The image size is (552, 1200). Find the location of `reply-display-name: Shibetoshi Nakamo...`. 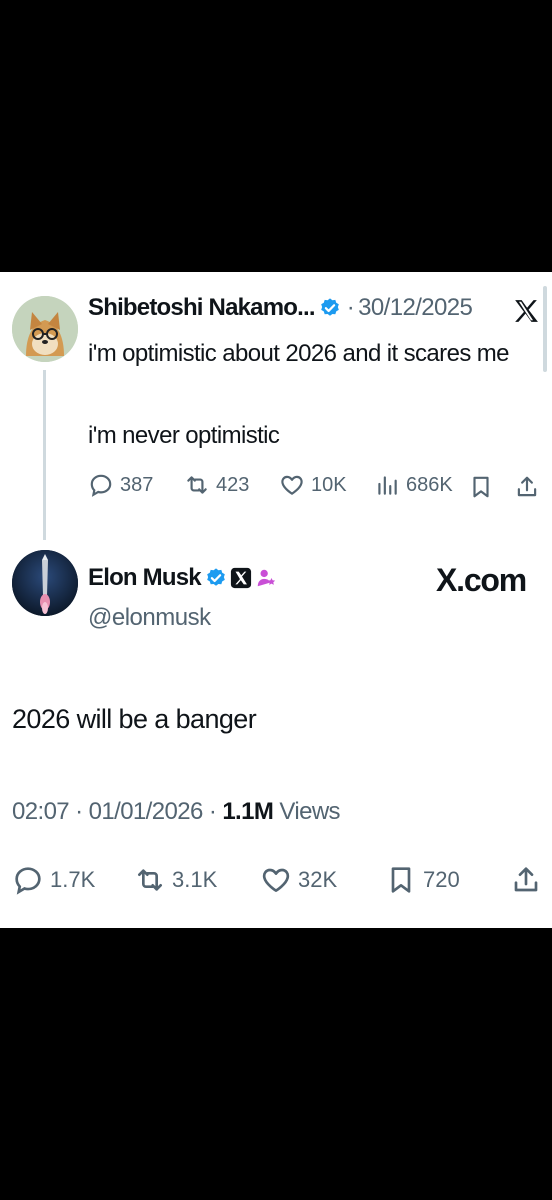

reply-display-name: Shibetoshi Nakamo... is located at coordinates (202, 308).